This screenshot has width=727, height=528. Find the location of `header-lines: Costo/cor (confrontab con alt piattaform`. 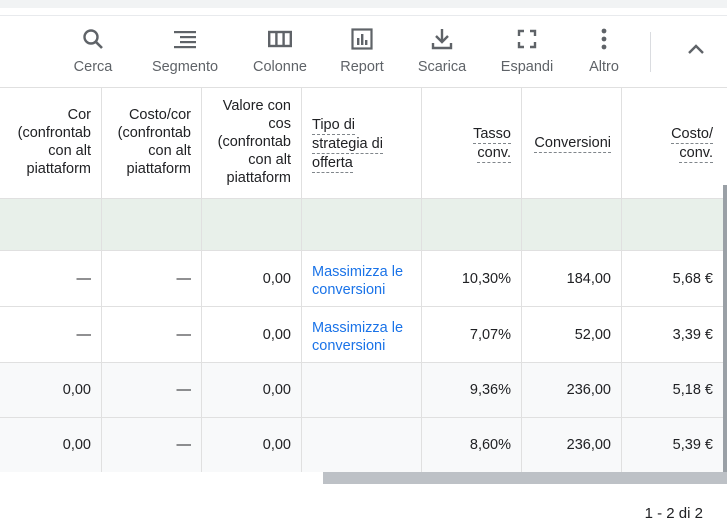

header-lines: Costo/cor (confrontab con alt piattaform is located at coordinates (154, 142).